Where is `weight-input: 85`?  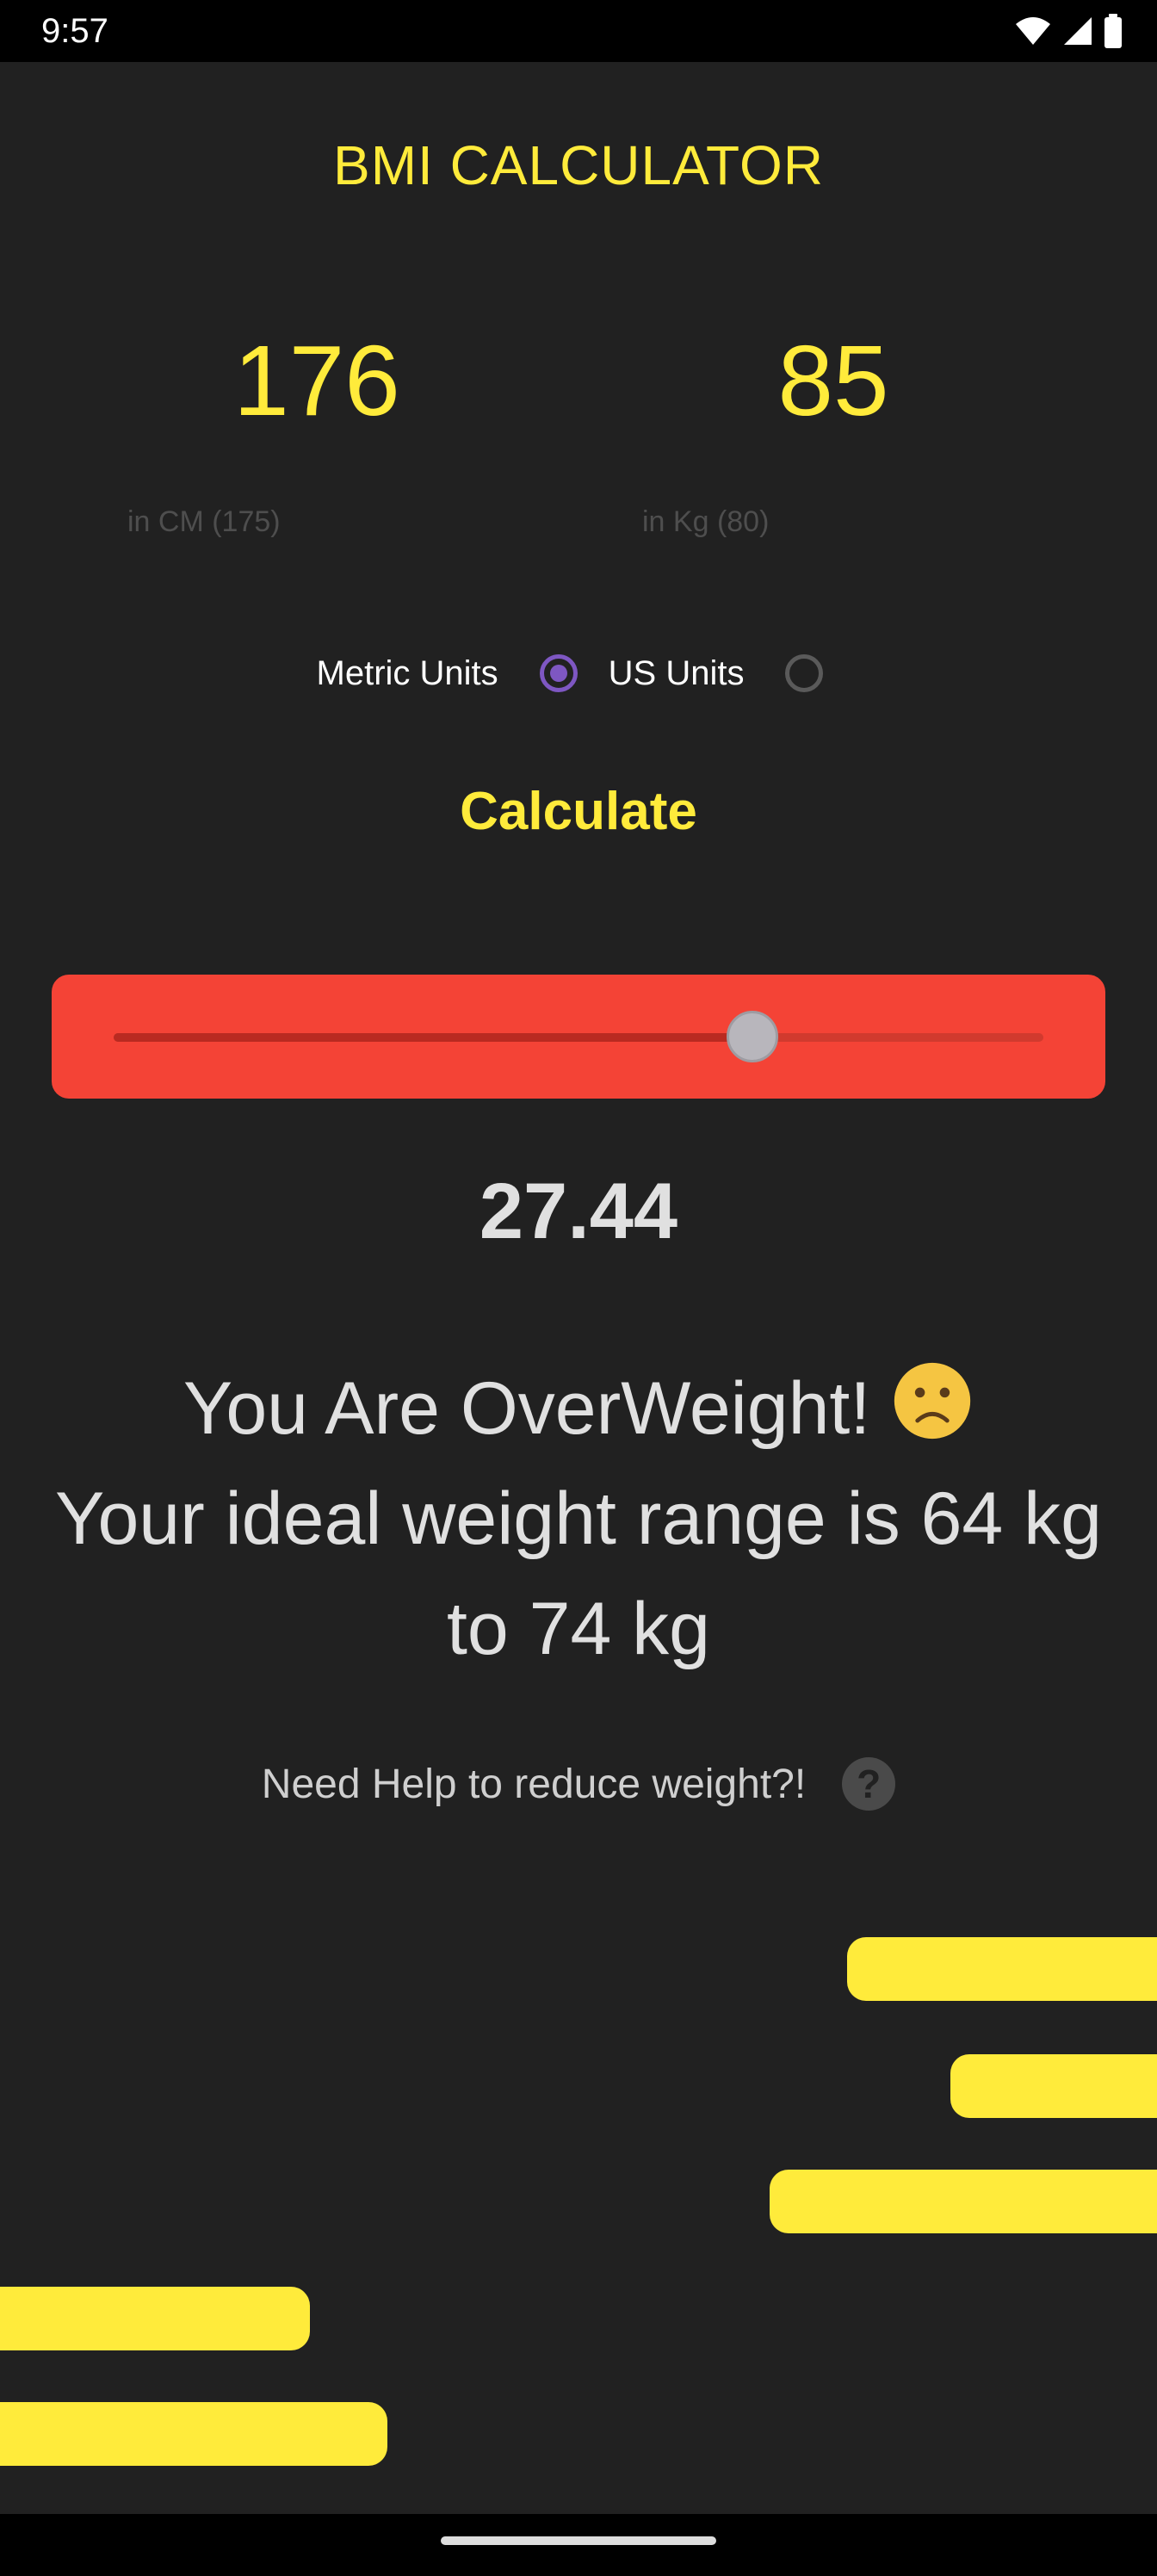
weight-input: 85 is located at coordinates (833, 380).